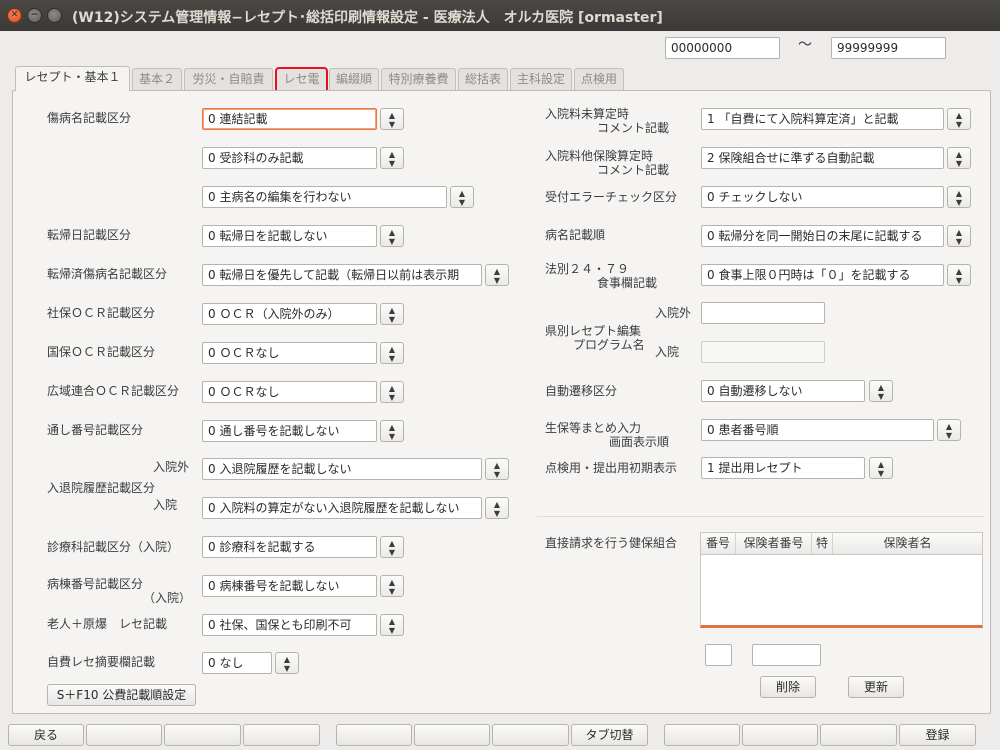  I want to click on tab-tokubetsu-ryoyohi: 特別療養費, so click(418, 79).